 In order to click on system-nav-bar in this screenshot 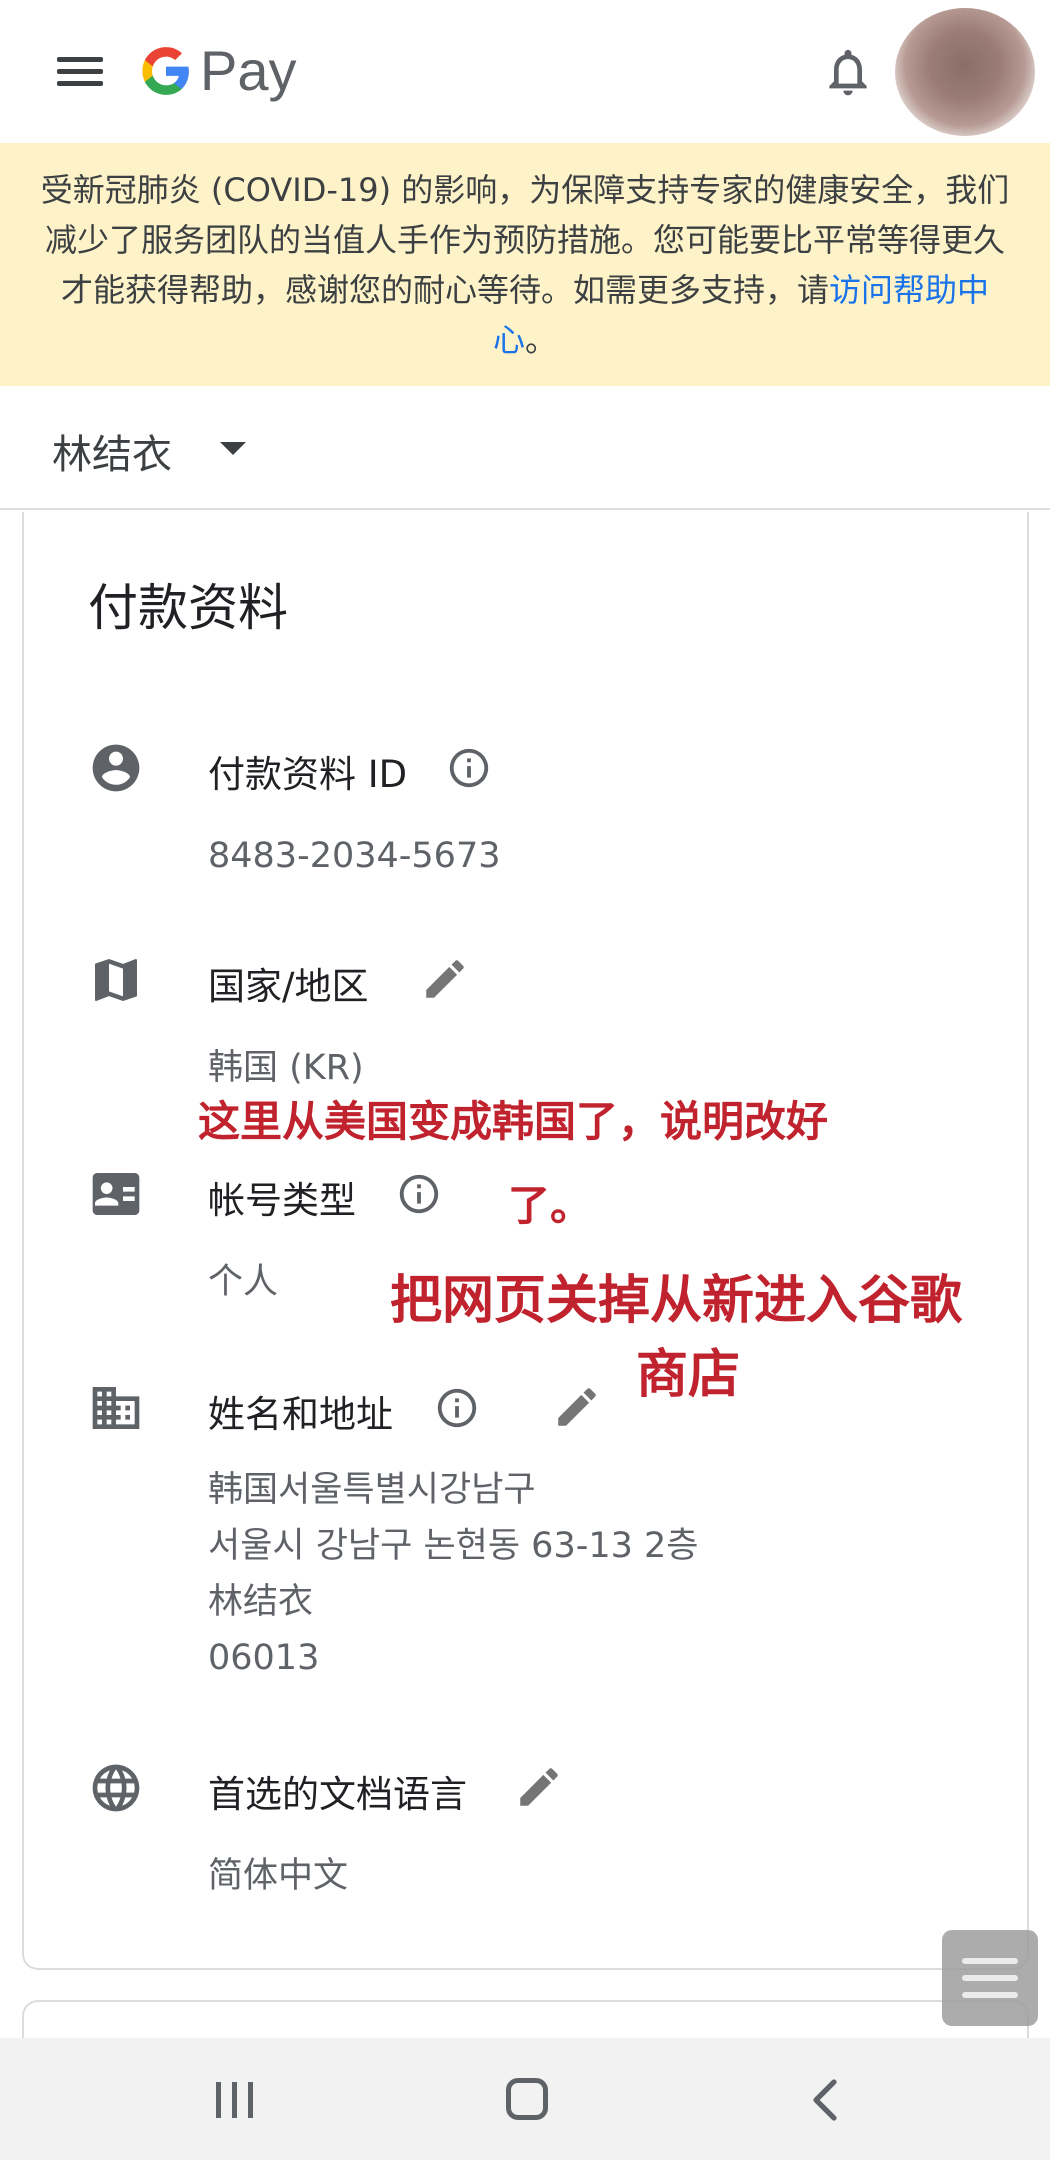, I will do `click(525, 2099)`.